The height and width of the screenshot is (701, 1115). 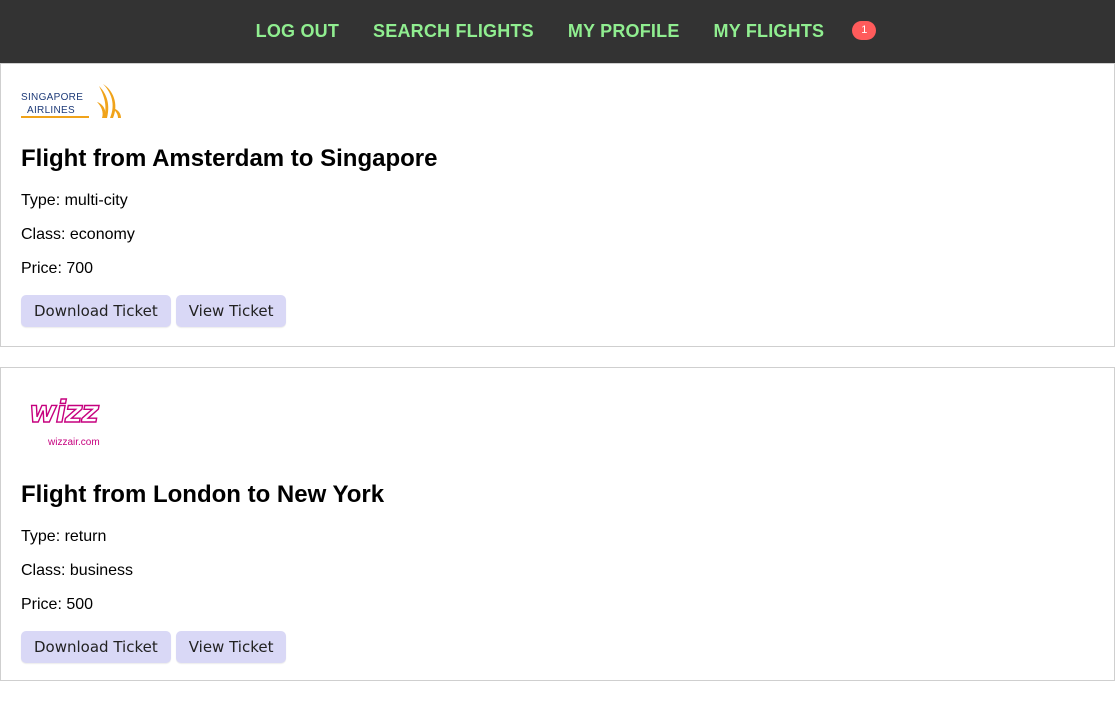 What do you see at coordinates (57, 604) in the screenshot?
I see `flight-price: Price: 500` at bounding box center [57, 604].